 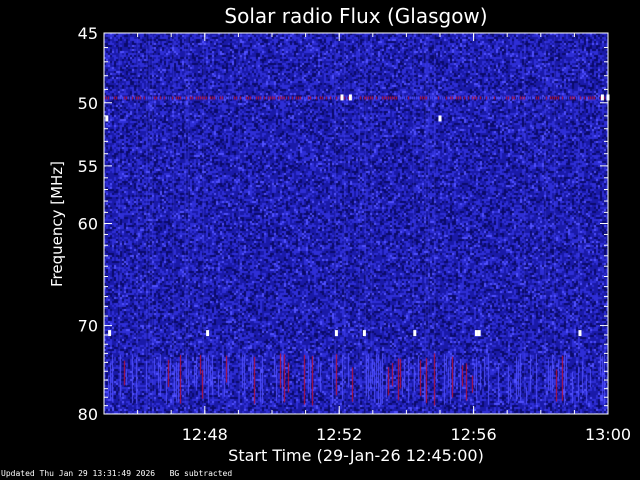 I want to click on x-tick-label: 12:48, so click(x=205, y=434).